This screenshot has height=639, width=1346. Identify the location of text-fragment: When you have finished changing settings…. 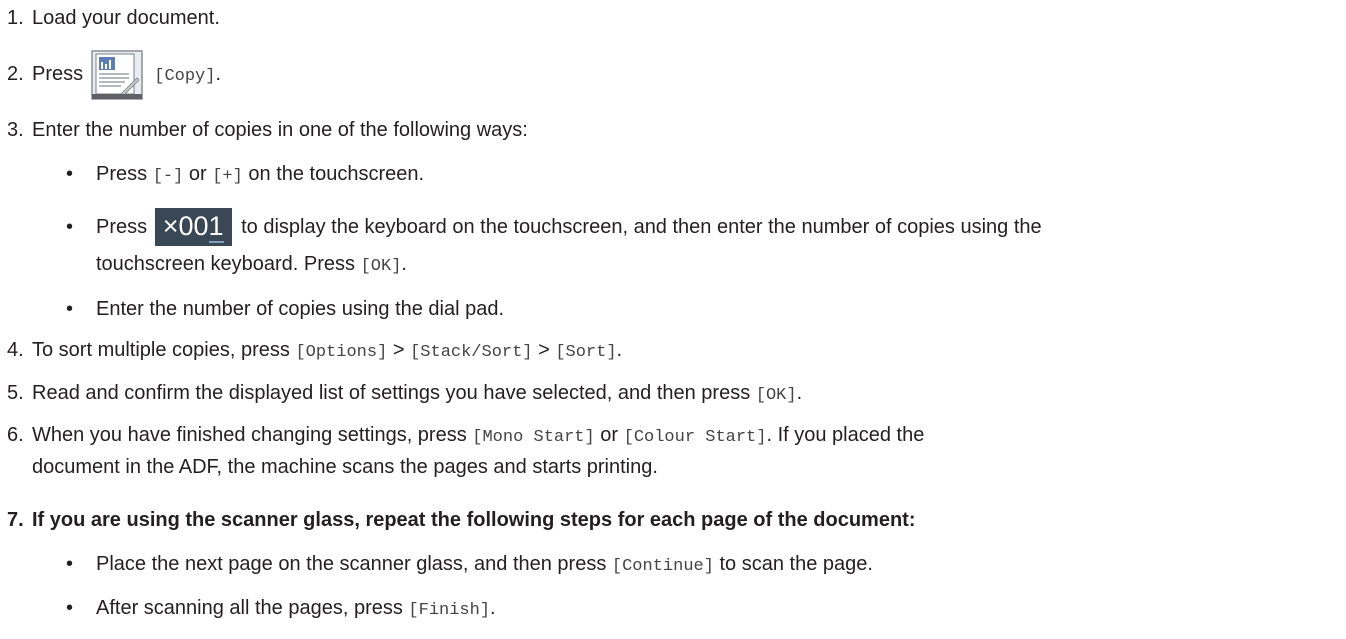
(249, 435).